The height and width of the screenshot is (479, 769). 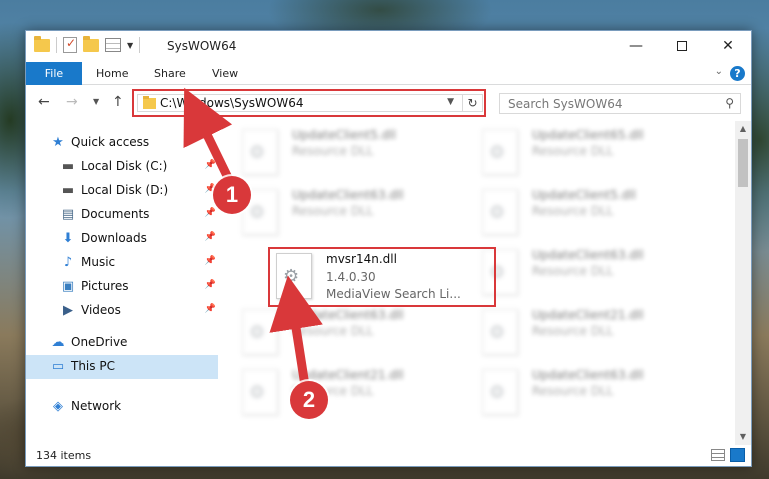 What do you see at coordinates (122, 311) in the screenshot?
I see `sidebar-item: ▶ Videos 📌` at bounding box center [122, 311].